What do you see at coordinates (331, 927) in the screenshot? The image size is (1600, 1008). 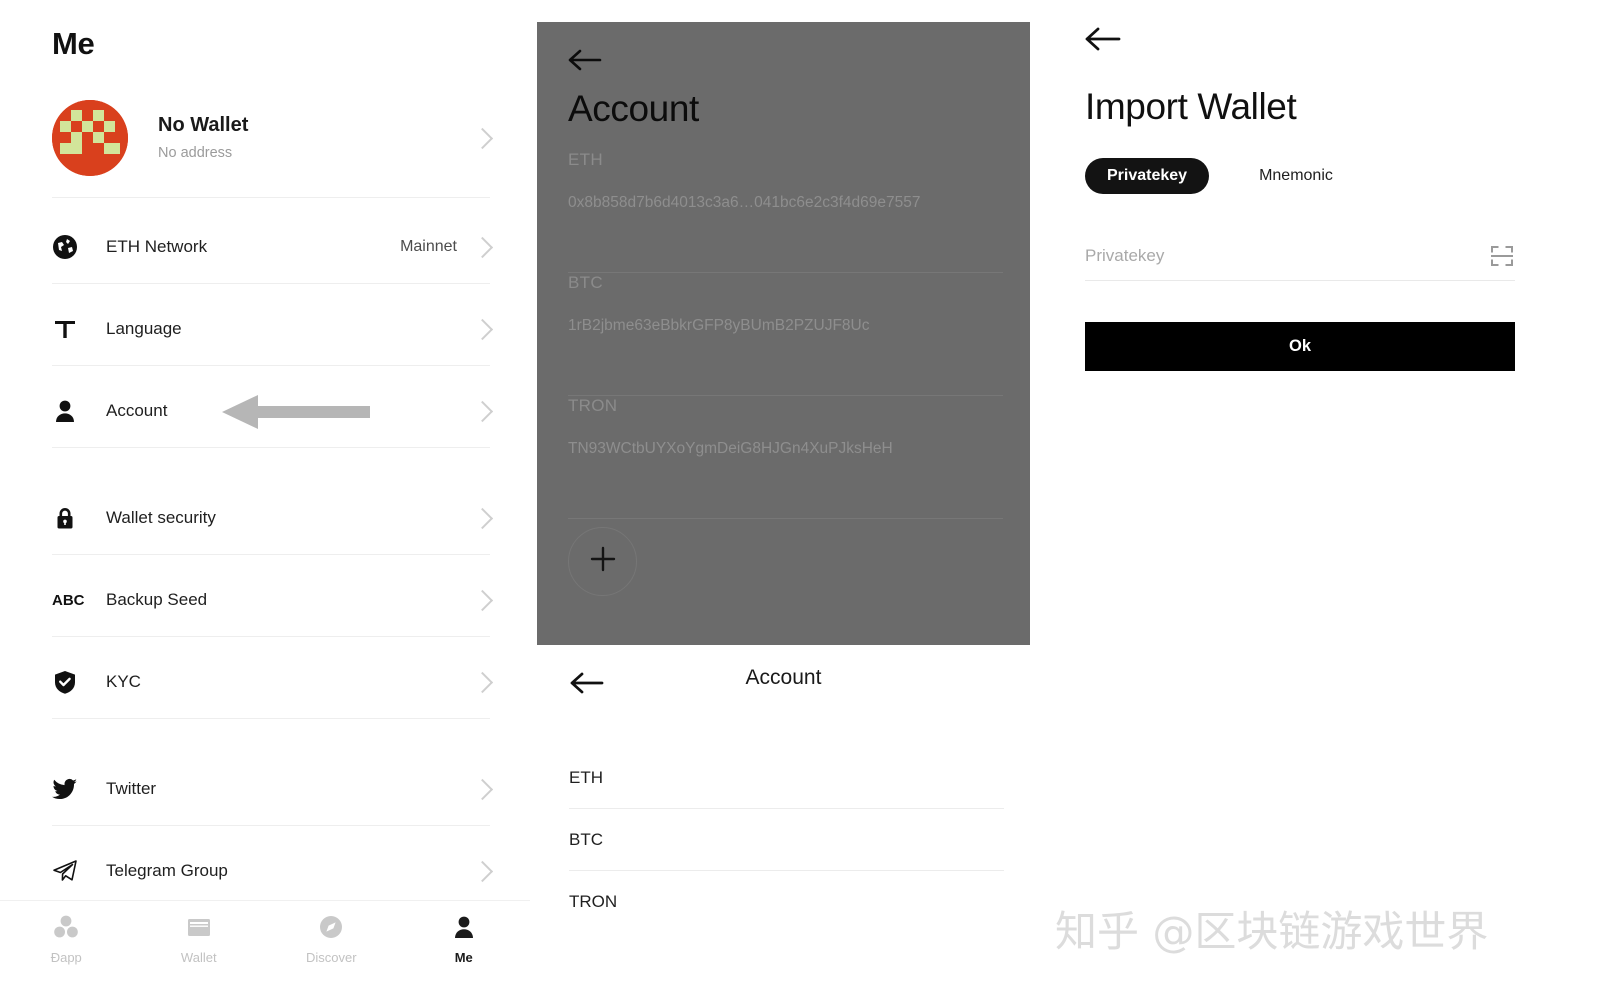 I see `compass-icon` at bounding box center [331, 927].